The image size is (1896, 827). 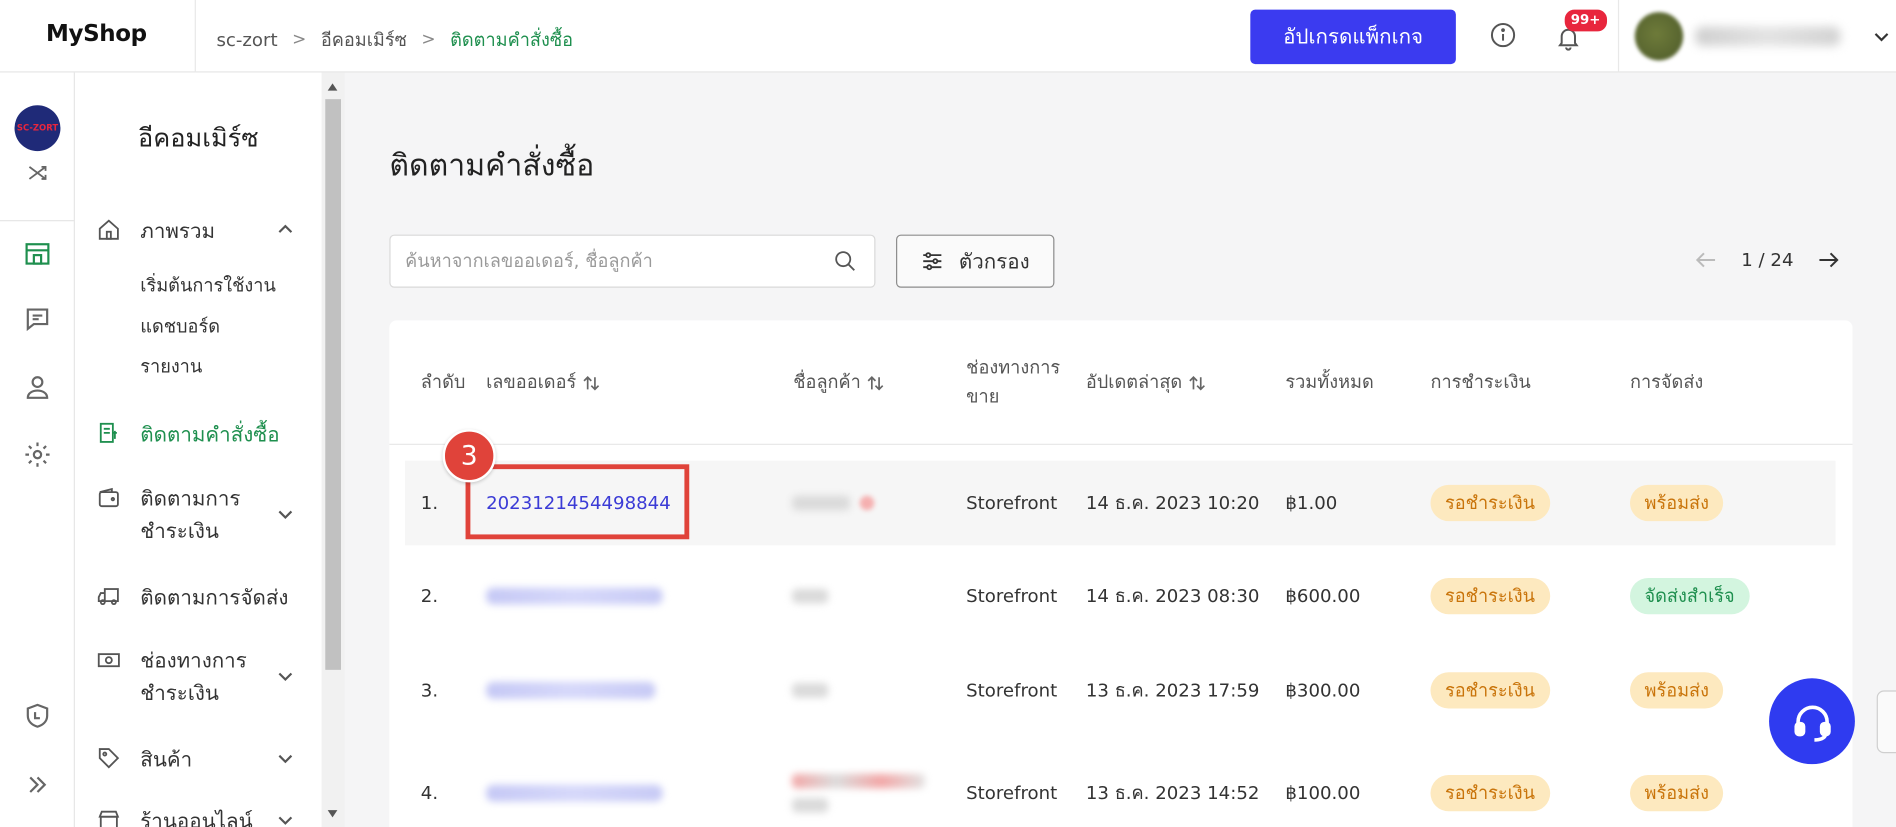 I want to click on info-icon, so click(x=1503, y=35).